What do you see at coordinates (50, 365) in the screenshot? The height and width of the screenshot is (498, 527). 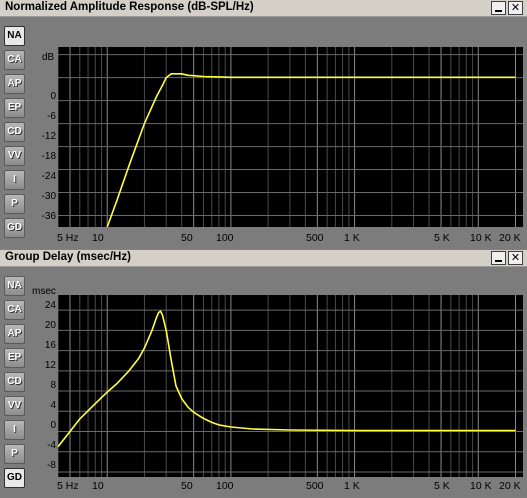 I see `y-tick: 12` at bounding box center [50, 365].